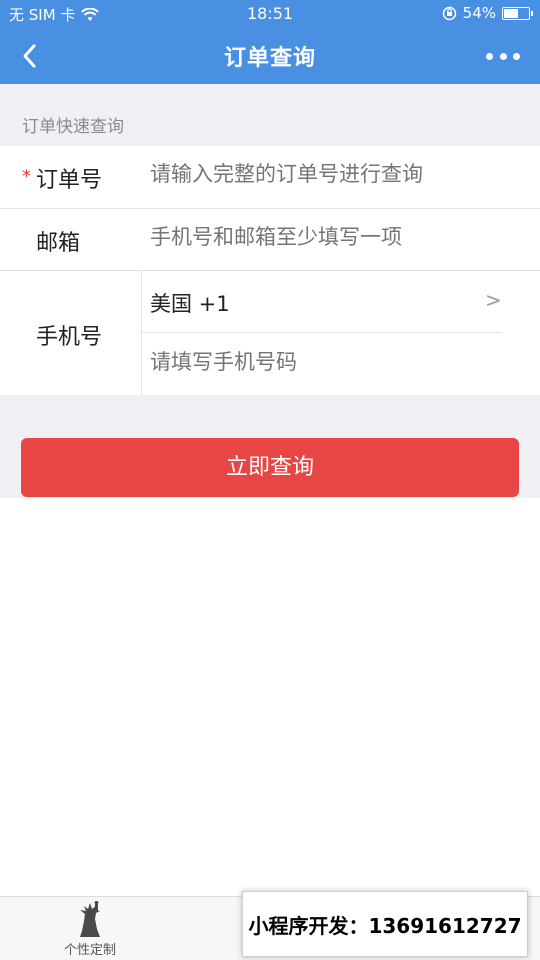 The height and width of the screenshot is (960, 540). What do you see at coordinates (493, 300) in the screenshot?
I see `chevron-right-icon: >` at bounding box center [493, 300].